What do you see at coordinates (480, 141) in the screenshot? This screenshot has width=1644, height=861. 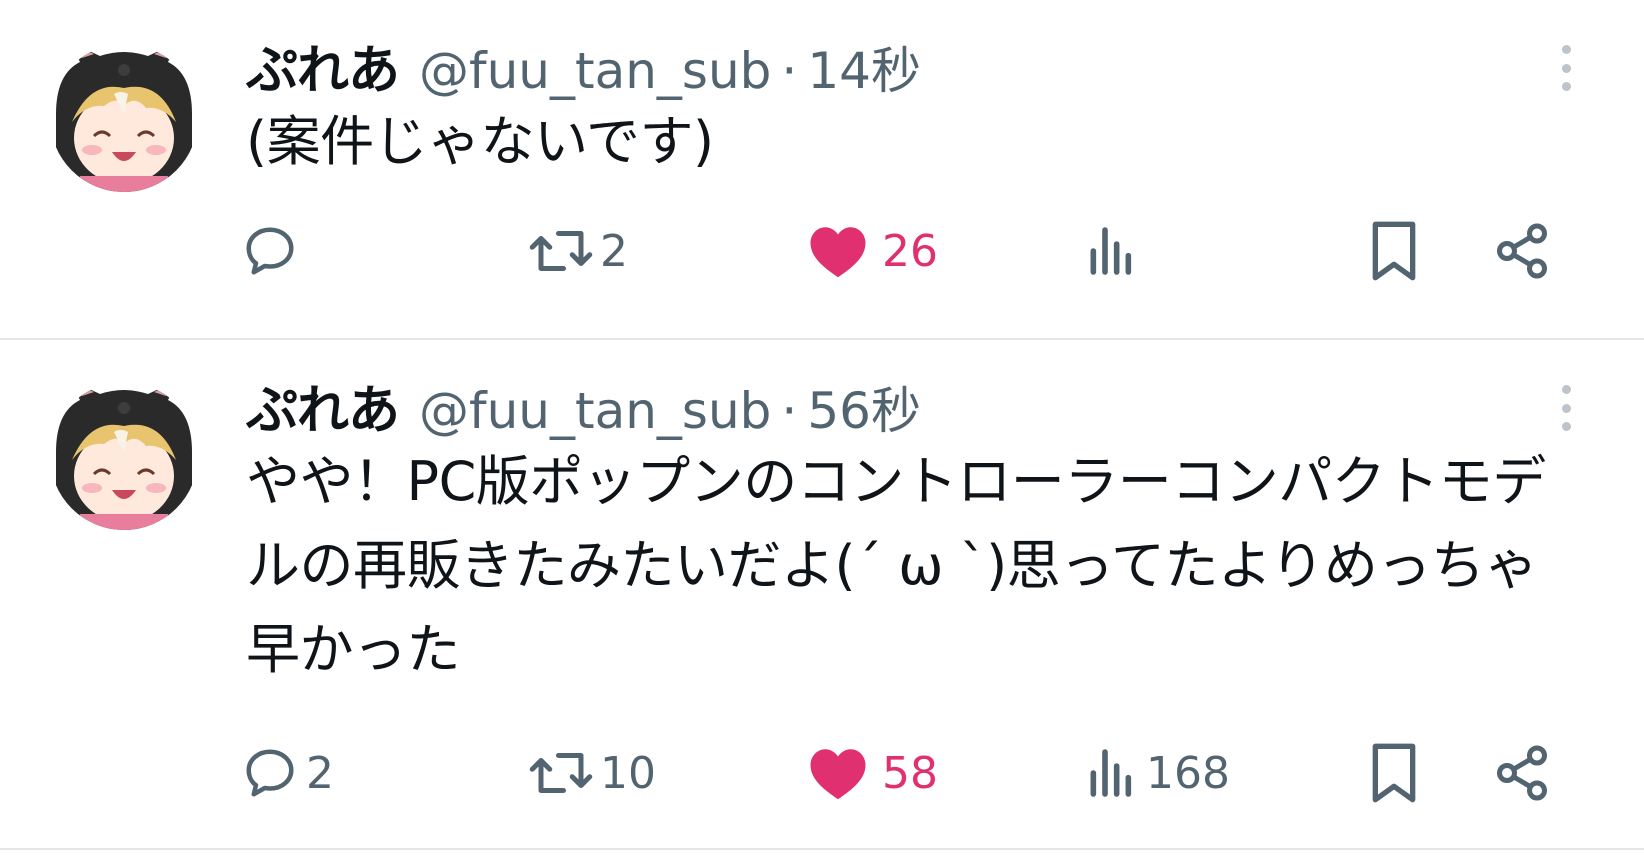 I see `tweet-text: (案件じゃないです)` at bounding box center [480, 141].